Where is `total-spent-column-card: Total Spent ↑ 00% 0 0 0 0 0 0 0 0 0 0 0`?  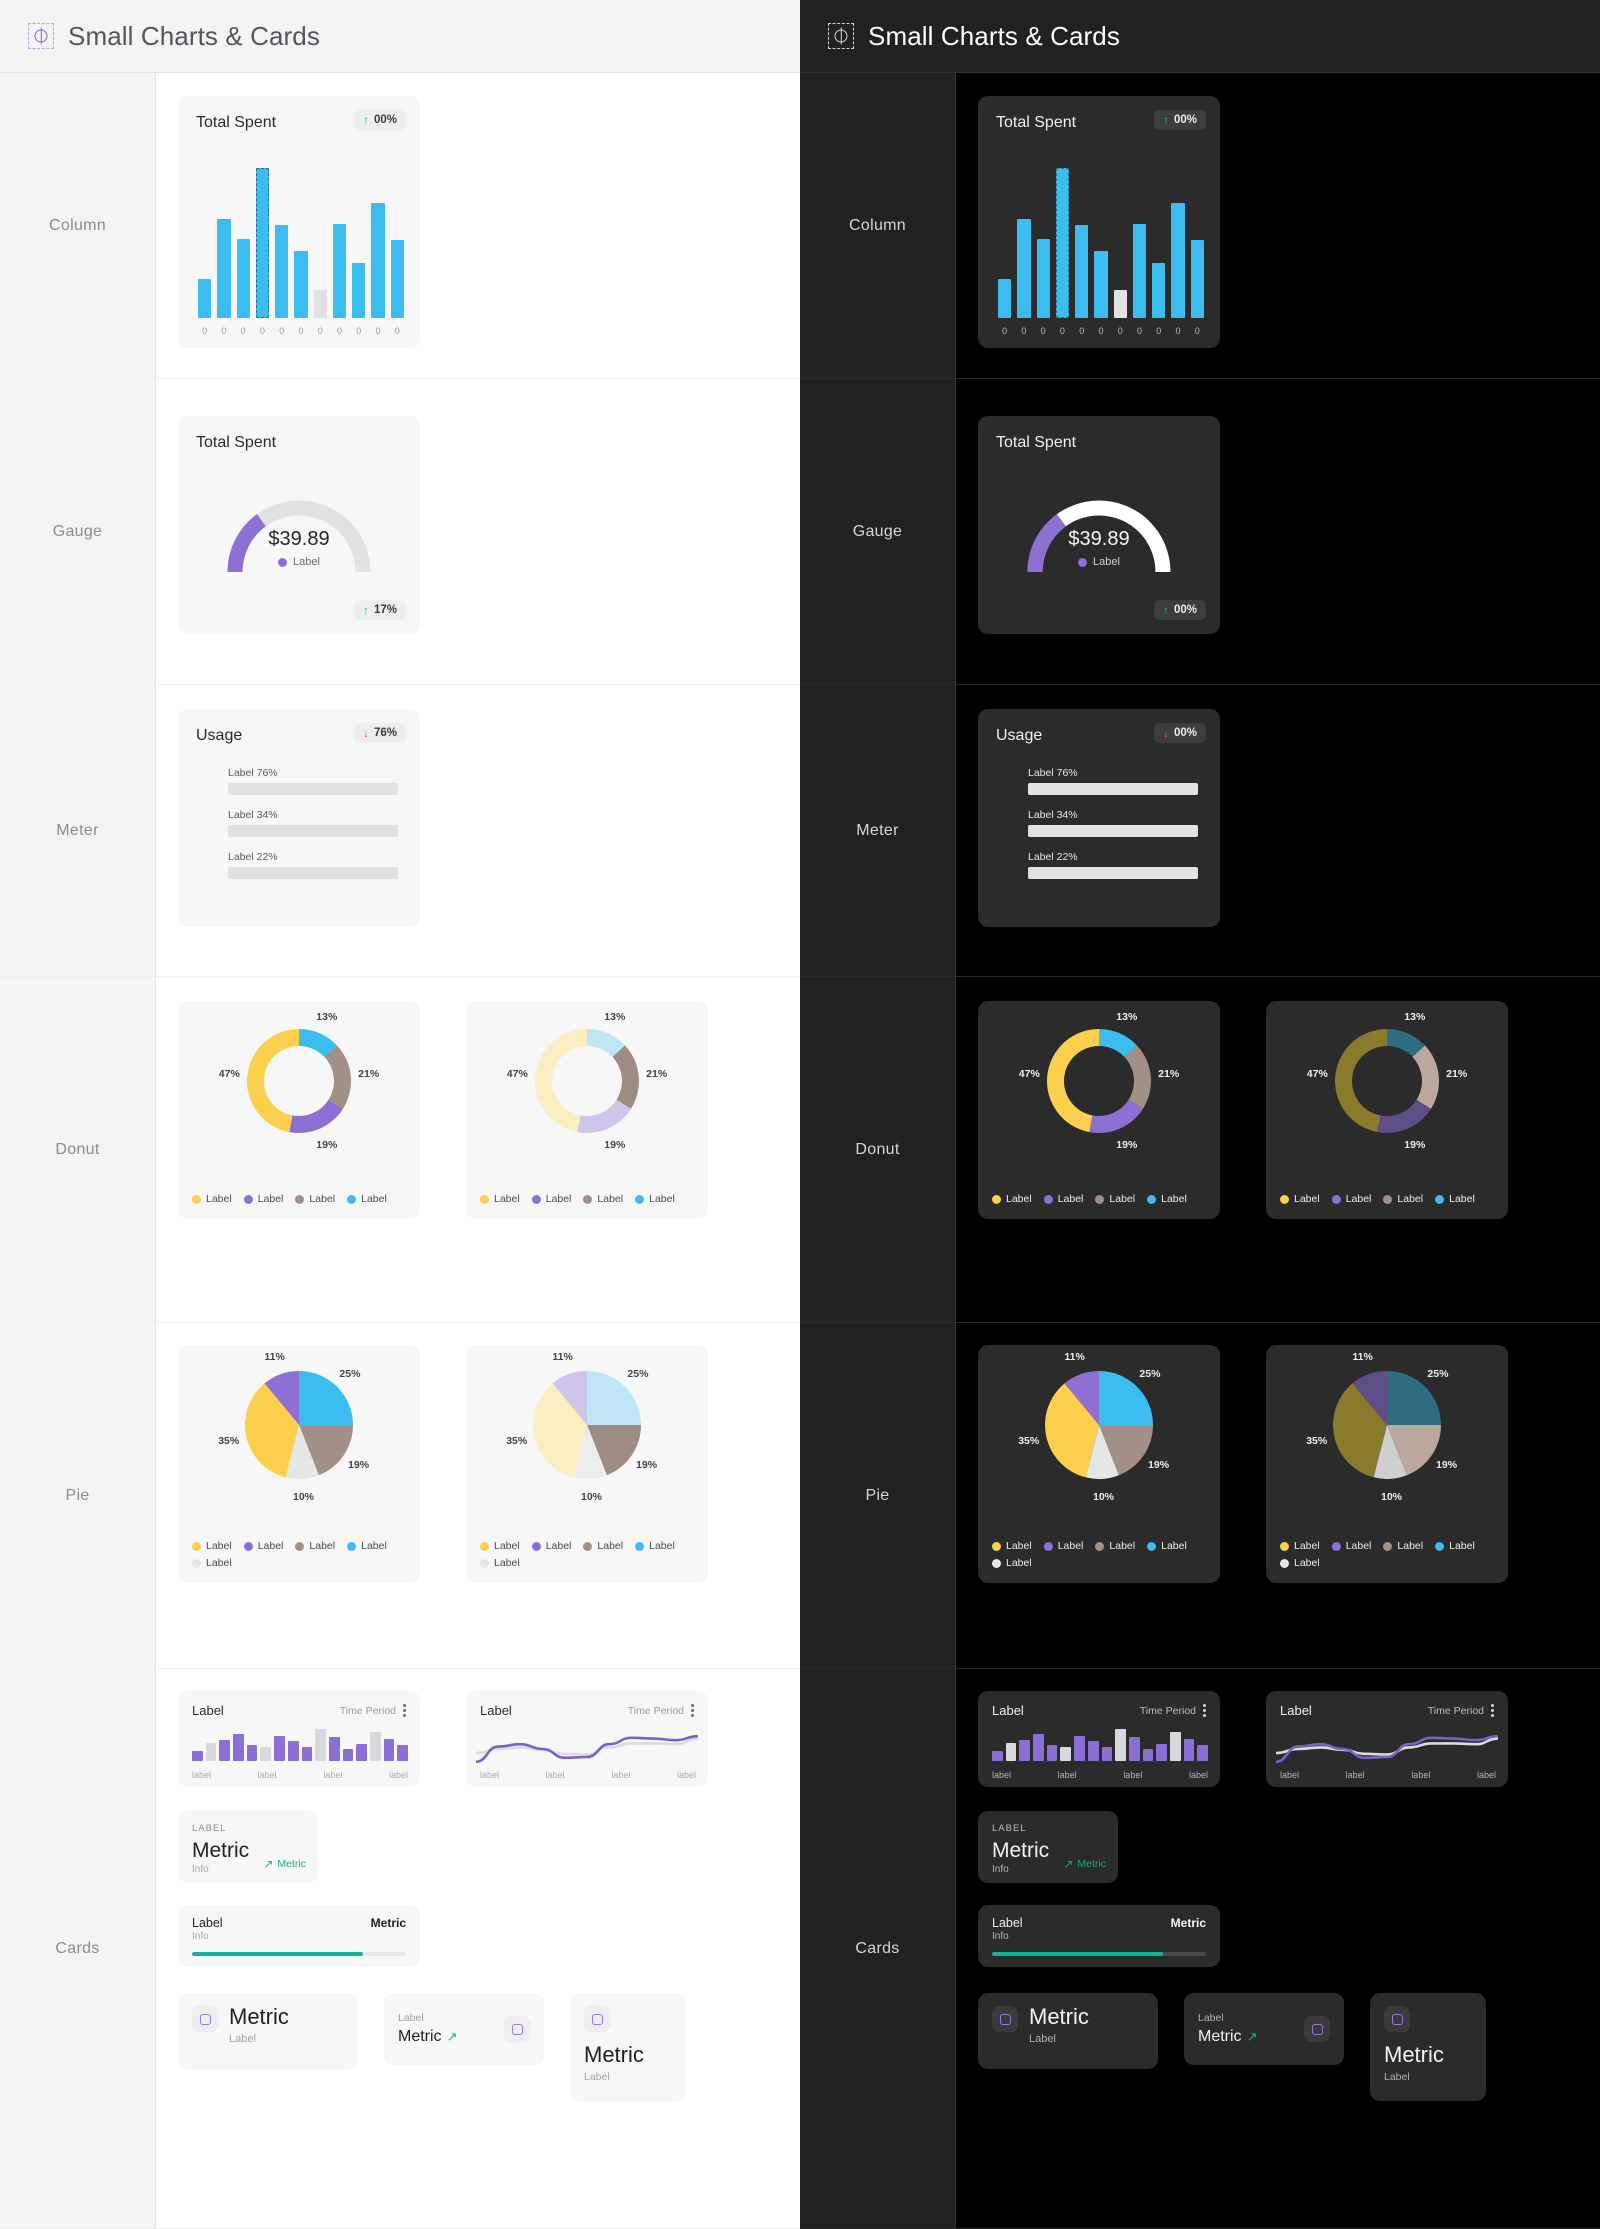 total-spent-column-card: Total Spent ↑ 00% 0 0 0 0 0 0 0 0 0 0 0 is located at coordinates (299, 222).